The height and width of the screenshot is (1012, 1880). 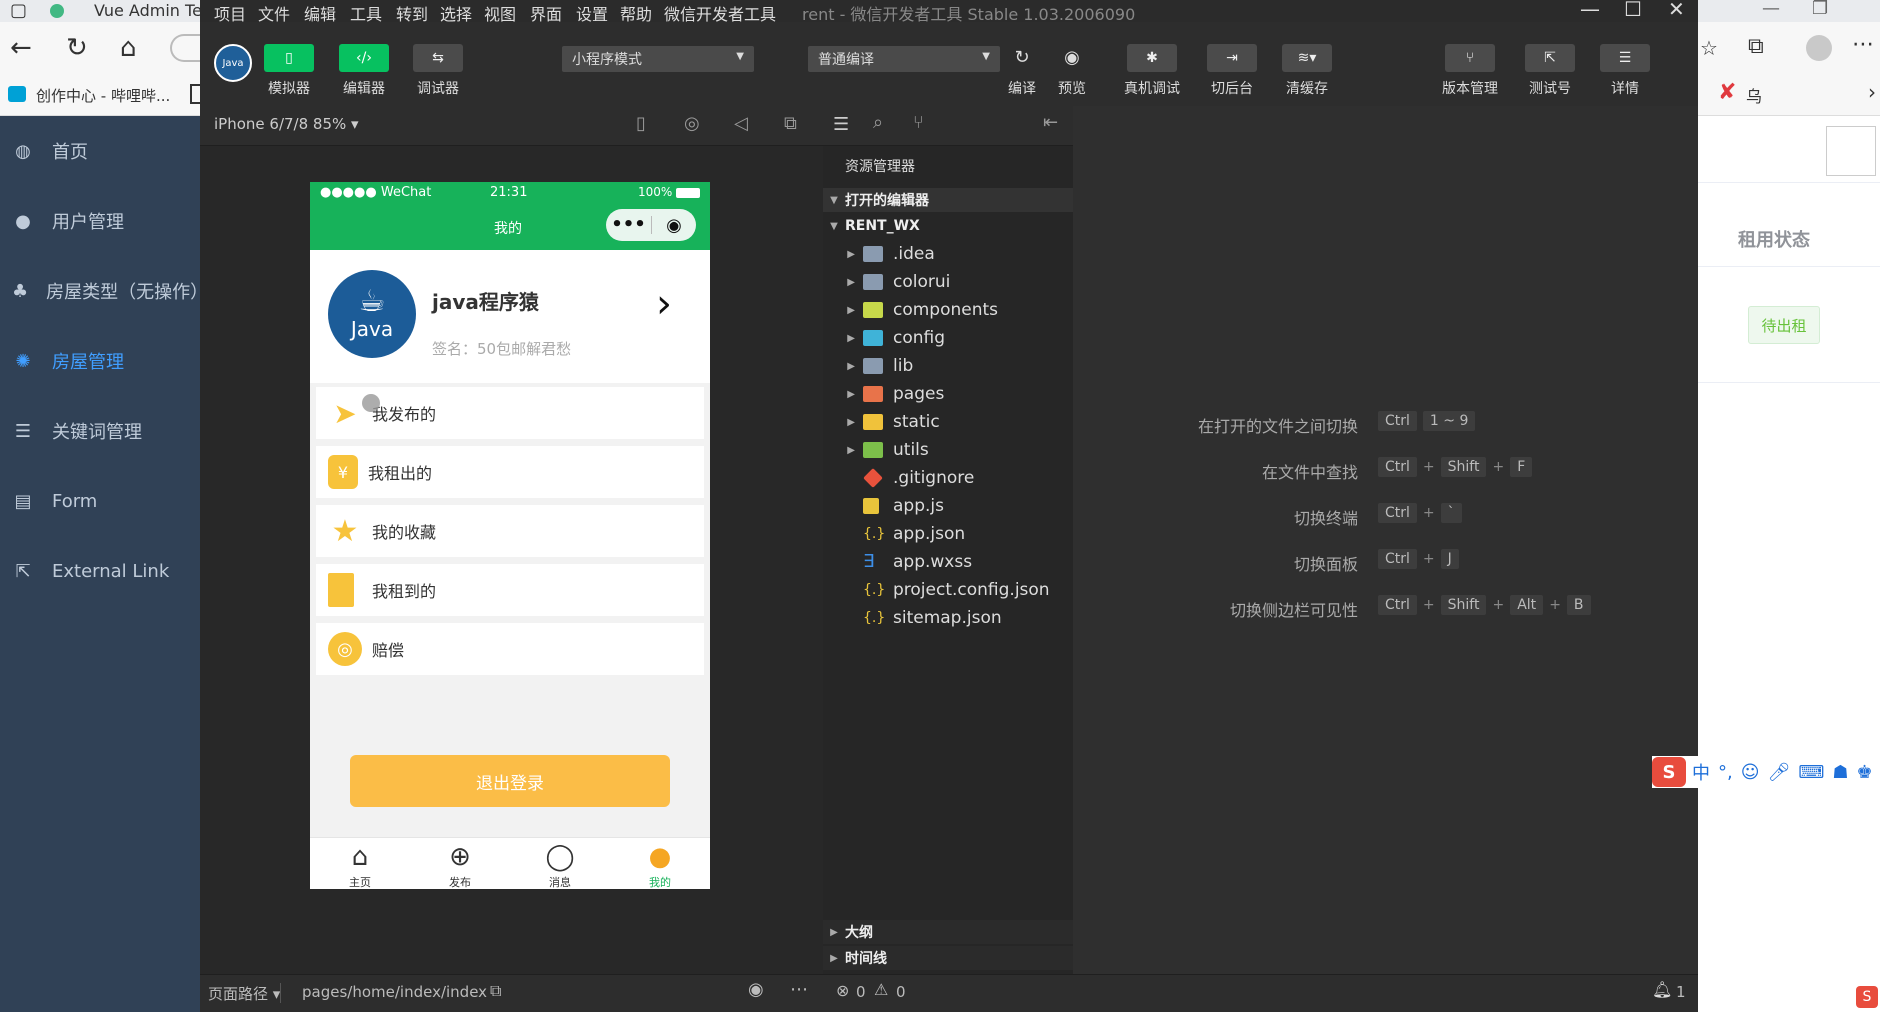 I want to click on error-count: 0, so click(x=861, y=992).